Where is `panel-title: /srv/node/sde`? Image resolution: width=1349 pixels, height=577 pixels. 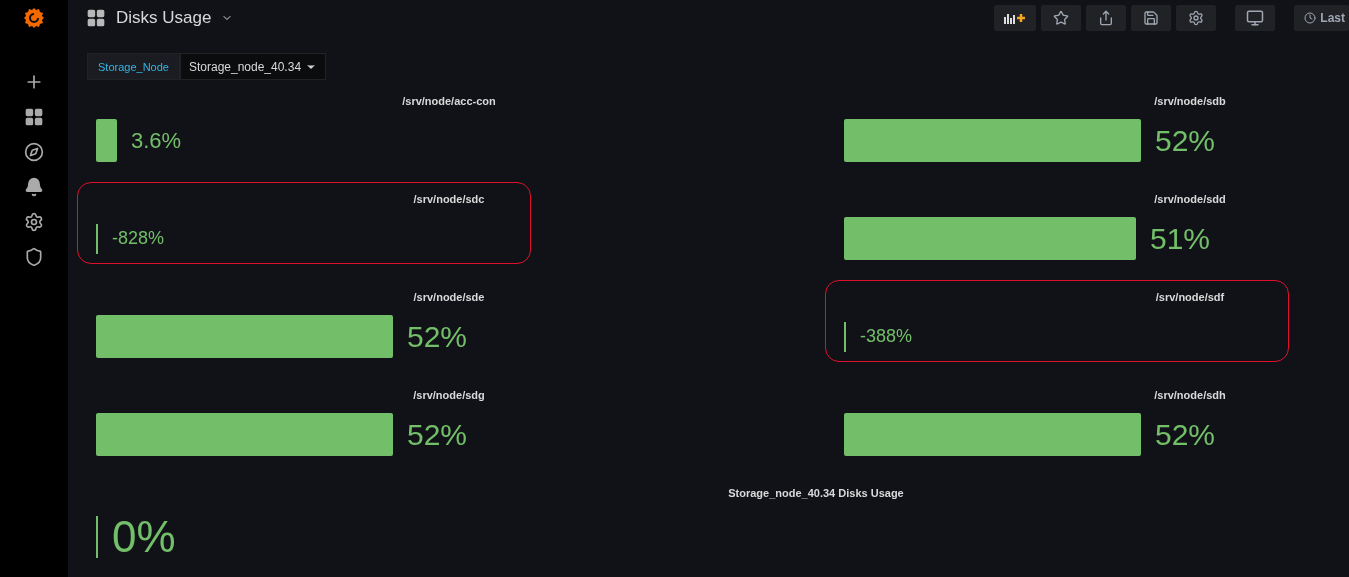
panel-title: /srv/node/sde is located at coordinates (449, 297).